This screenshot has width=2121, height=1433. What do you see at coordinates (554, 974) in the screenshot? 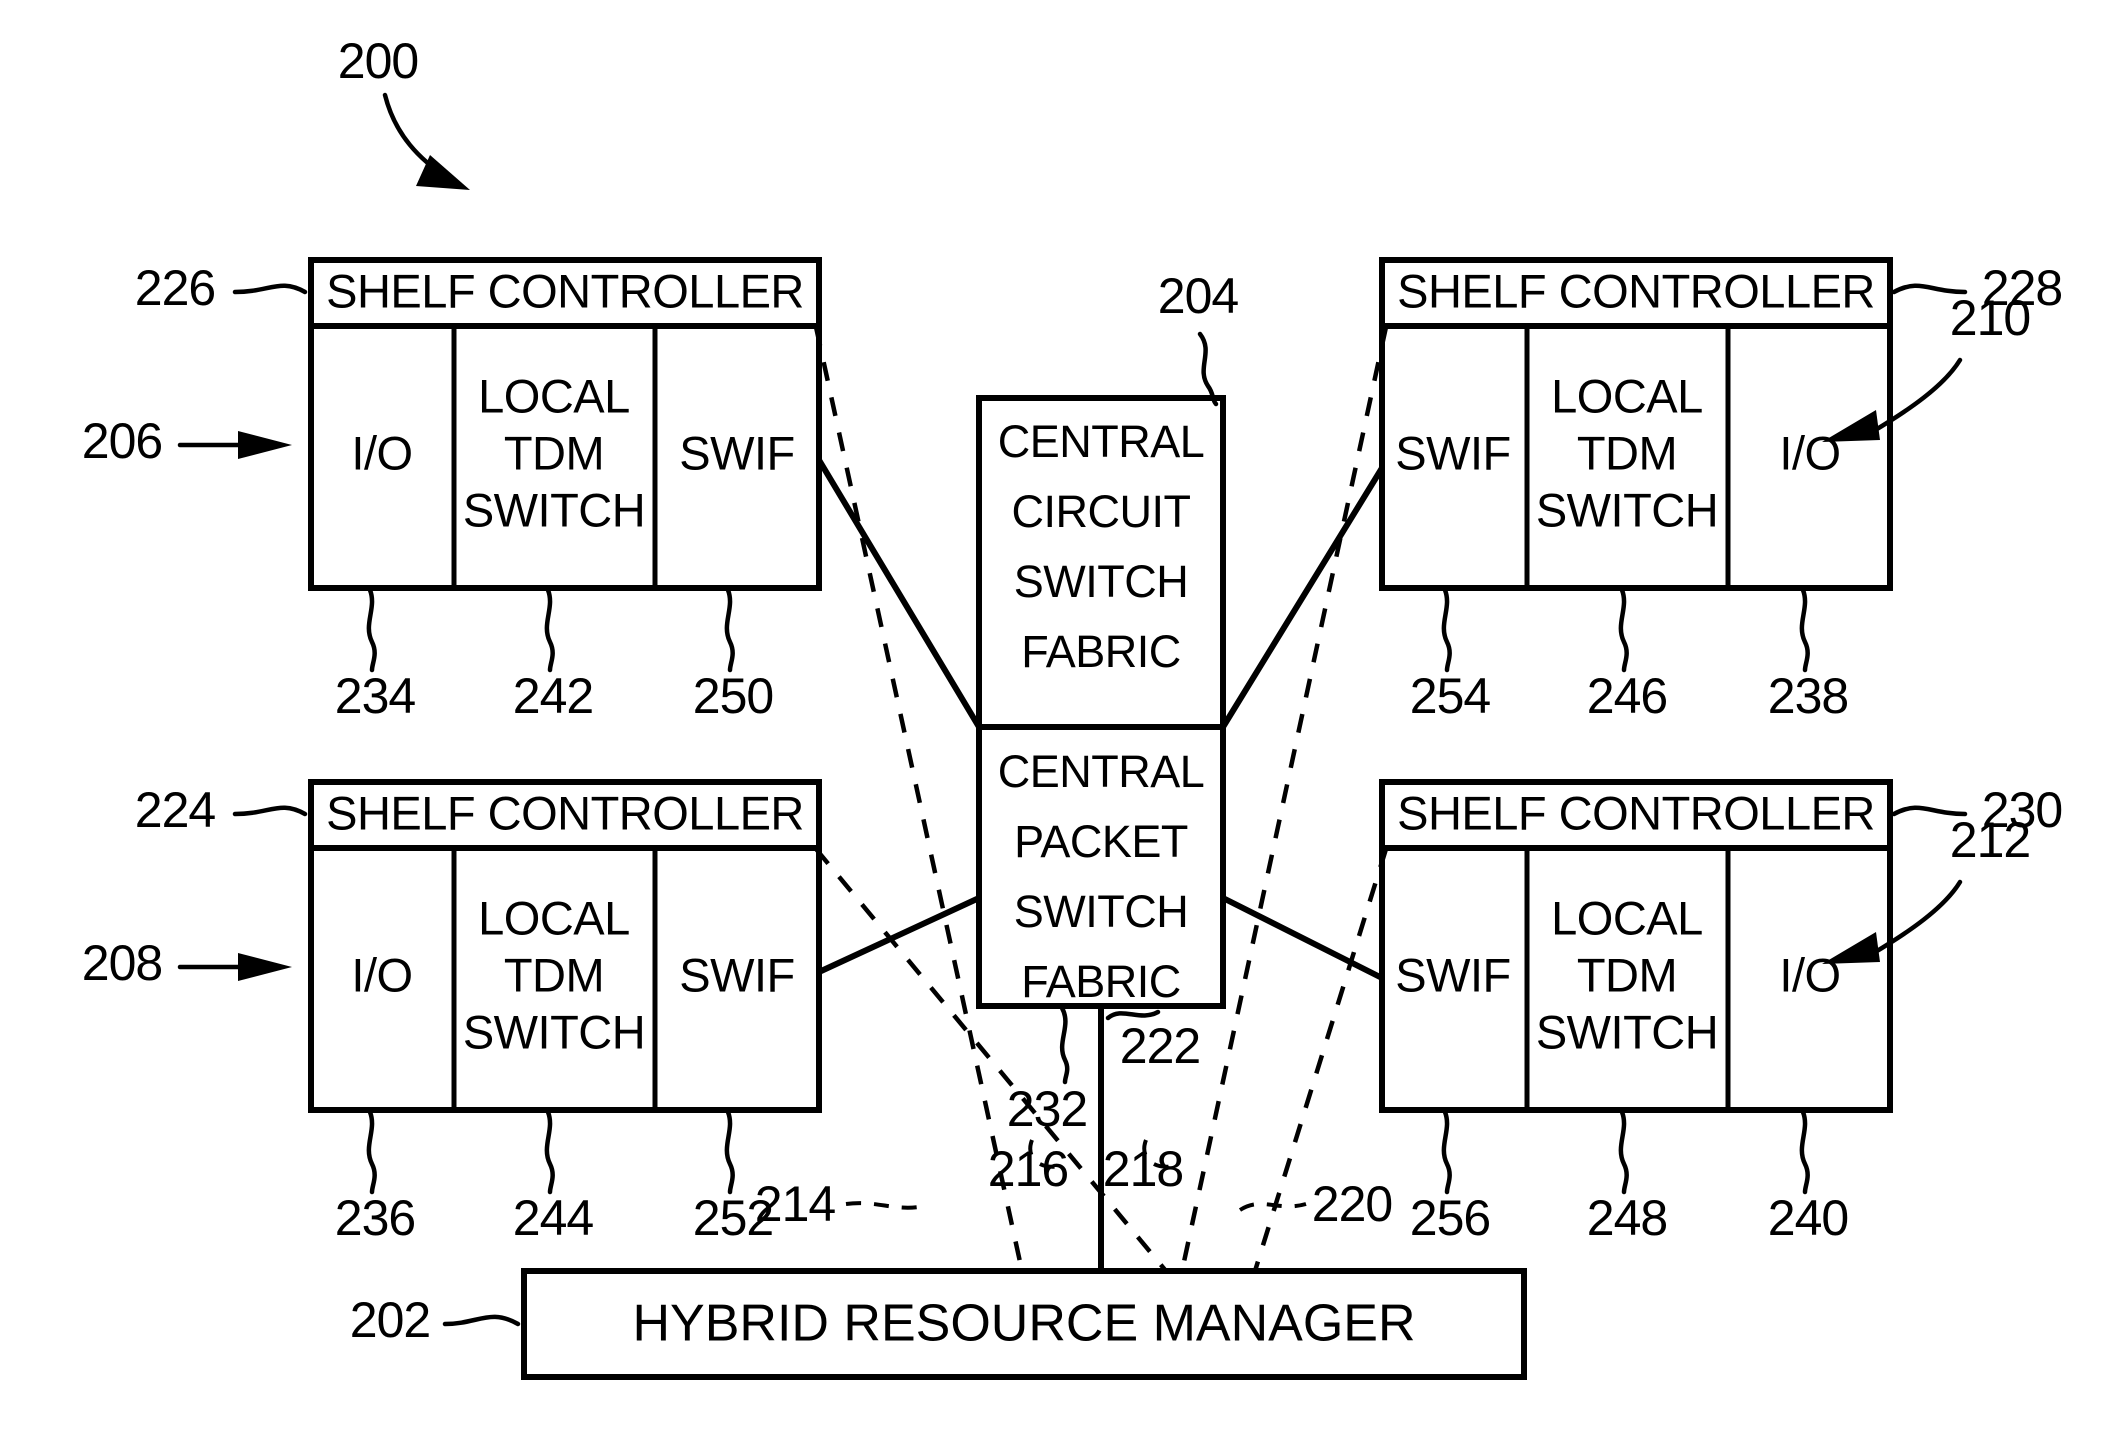
I see `shelf-208-cell-1-line-1: TDM` at bounding box center [554, 974].